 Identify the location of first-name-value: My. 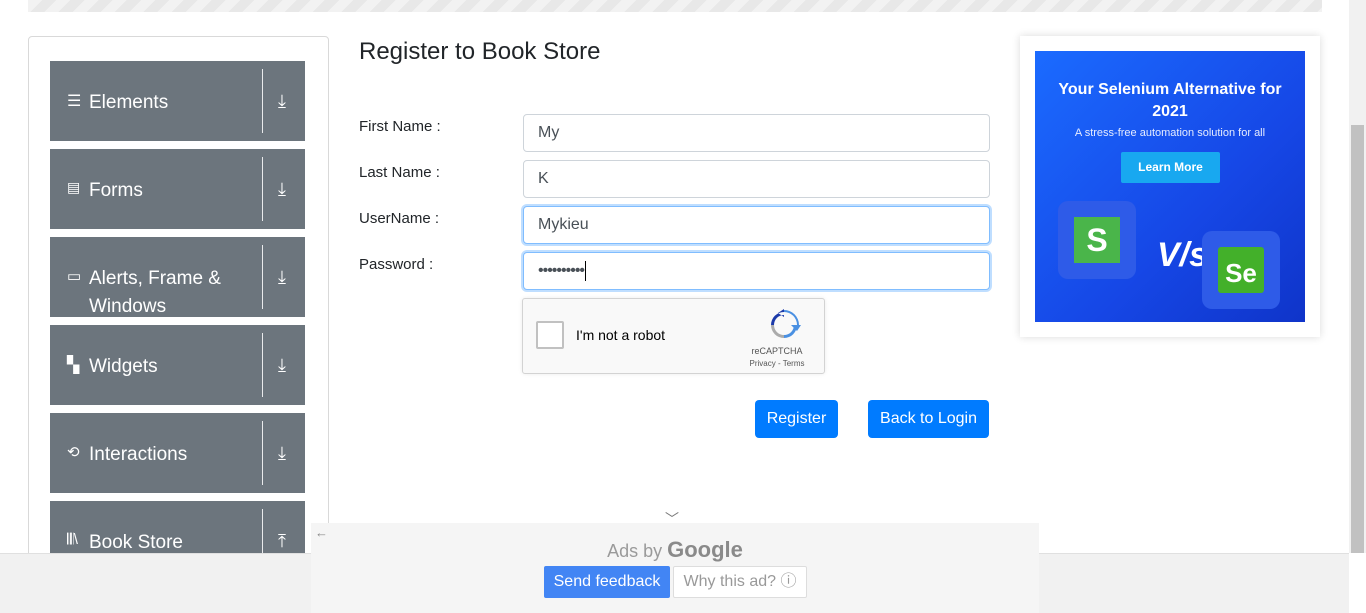
(549, 132).